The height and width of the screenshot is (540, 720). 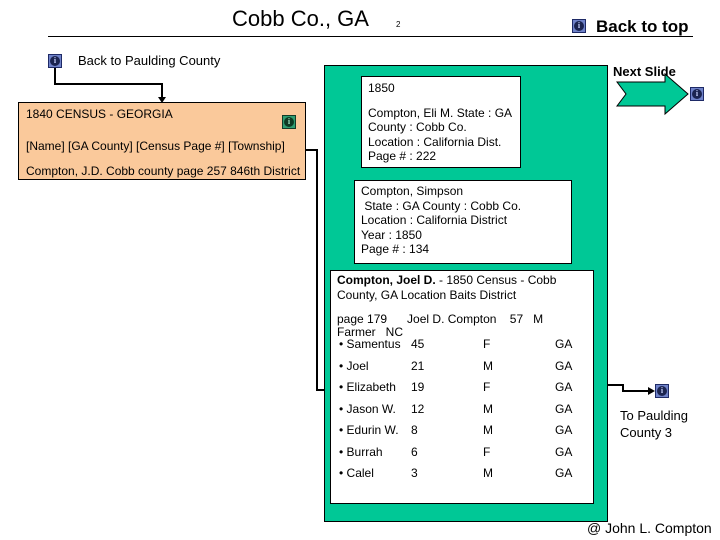 What do you see at coordinates (418, 344) in the screenshot?
I see `member-age: 45` at bounding box center [418, 344].